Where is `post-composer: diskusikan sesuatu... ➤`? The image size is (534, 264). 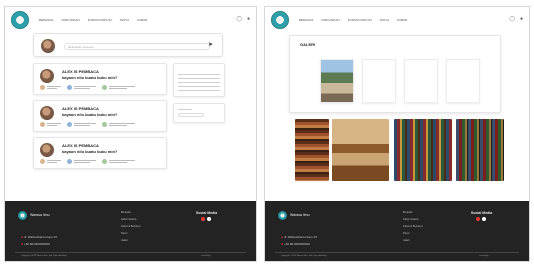
post-composer: diskusikan sesuatu... ➤ is located at coordinates (128, 45).